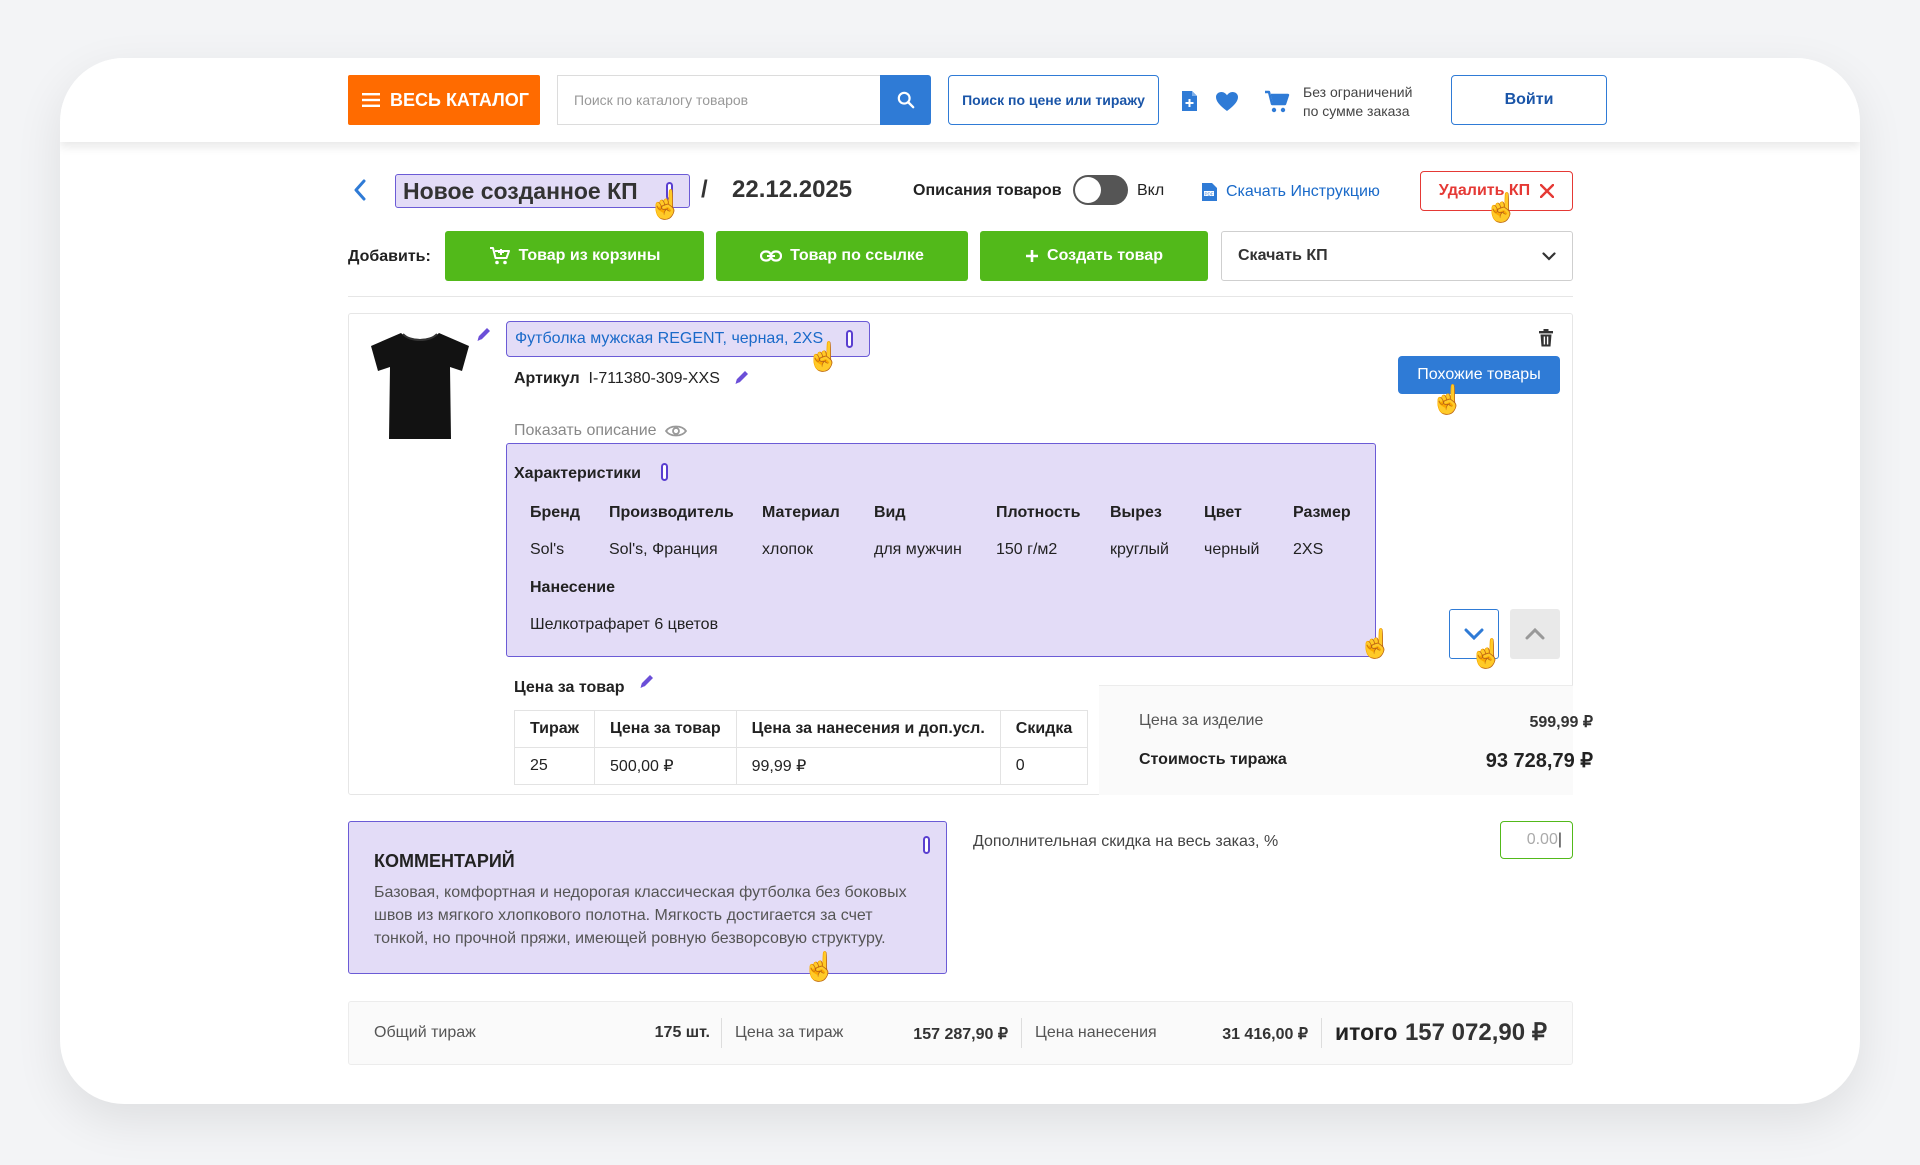 Image resolution: width=1920 pixels, height=1165 pixels. Describe the element at coordinates (1265, 1034) in the screenshot. I see `total-print-value: 31 416,00 ₽` at that location.